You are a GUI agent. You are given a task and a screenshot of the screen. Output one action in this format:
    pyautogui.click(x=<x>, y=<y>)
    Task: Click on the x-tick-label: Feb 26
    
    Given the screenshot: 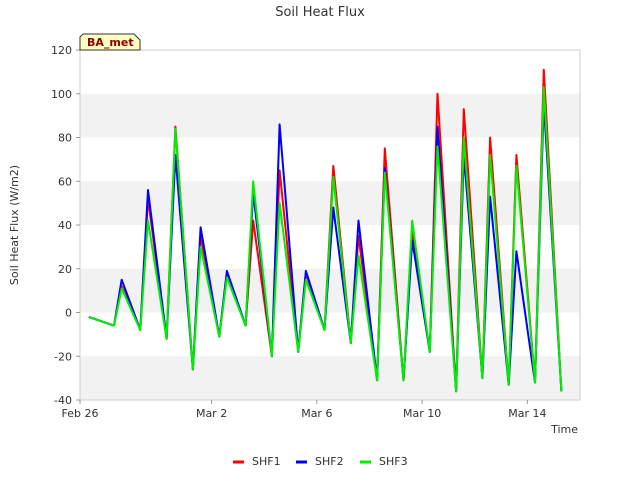 What is the action you would take?
    pyautogui.click(x=80, y=413)
    